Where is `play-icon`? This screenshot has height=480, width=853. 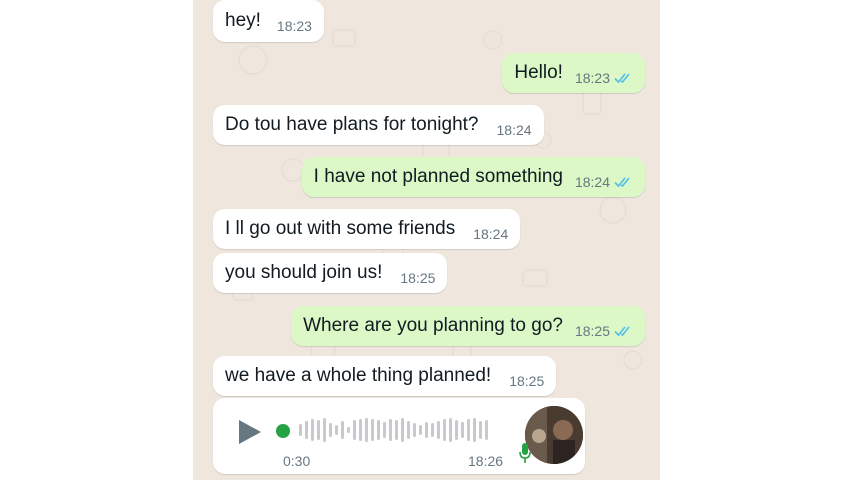 play-icon is located at coordinates (250, 432).